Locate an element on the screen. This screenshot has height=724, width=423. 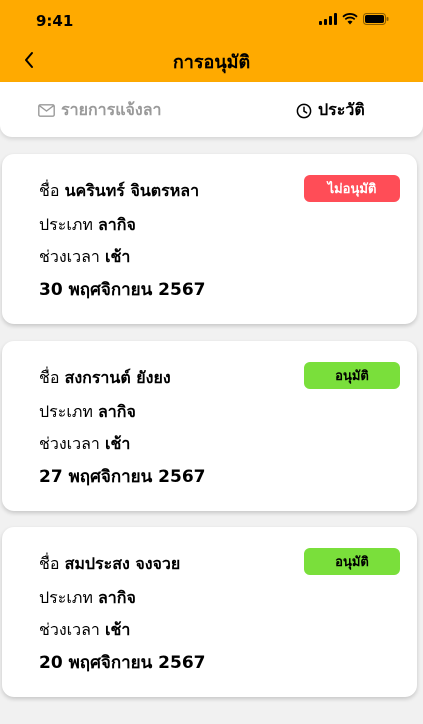
tab-leave-list-label: รายการแจ้งลา is located at coordinates (111, 109).